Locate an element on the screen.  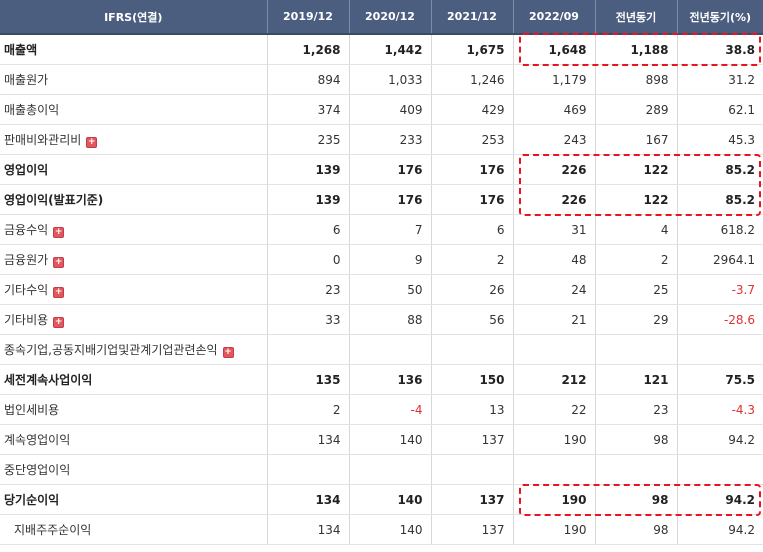
table-row: 계속영업이익 134 140 137 190 98 94.2 is located at coordinates (381, 439).